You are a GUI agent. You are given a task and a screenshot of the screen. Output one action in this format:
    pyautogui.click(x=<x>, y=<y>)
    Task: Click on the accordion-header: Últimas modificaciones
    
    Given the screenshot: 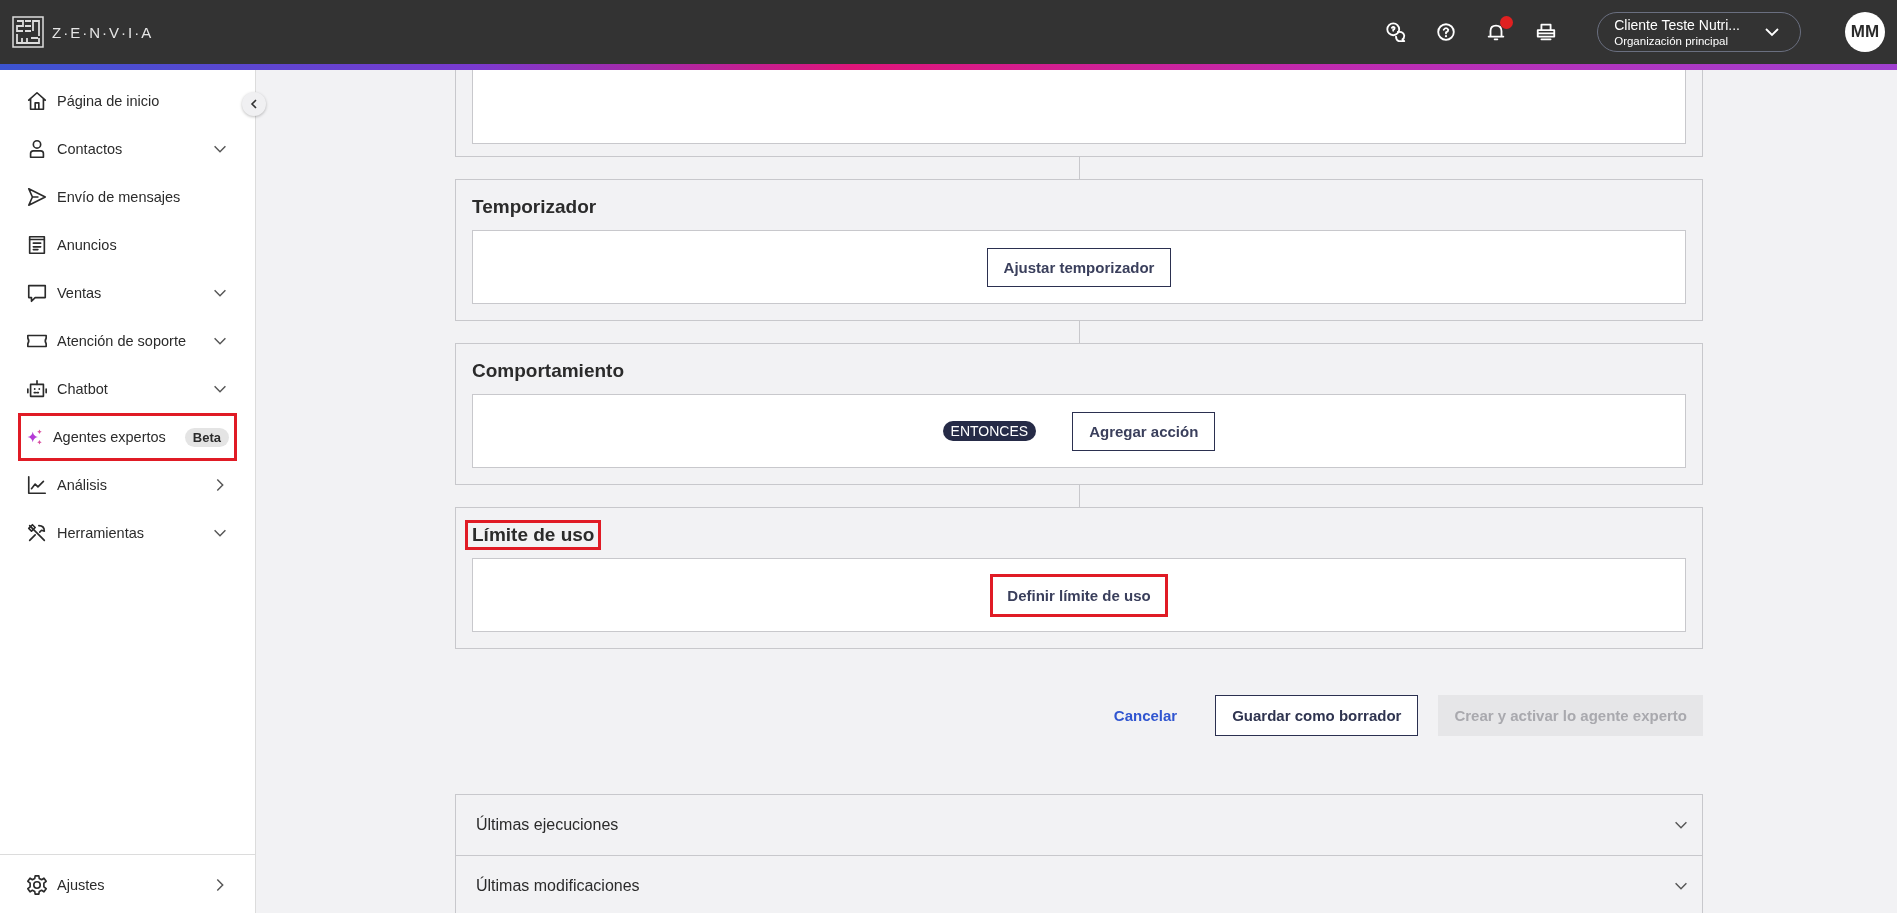 What is the action you would take?
    pyautogui.click(x=1079, y=884)
    